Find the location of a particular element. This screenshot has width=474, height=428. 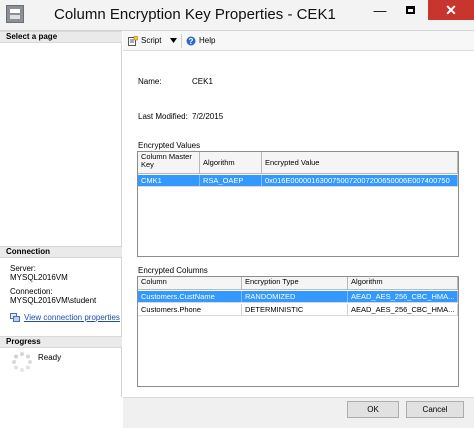

select-page-header: Select a page is located at coordinates (61, 37).